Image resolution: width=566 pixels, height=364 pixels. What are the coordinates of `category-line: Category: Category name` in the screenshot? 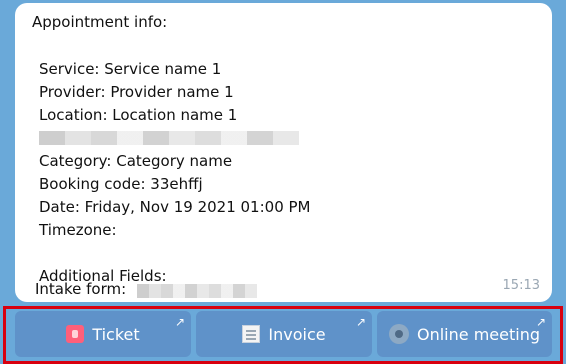 It's located at (136, 161).